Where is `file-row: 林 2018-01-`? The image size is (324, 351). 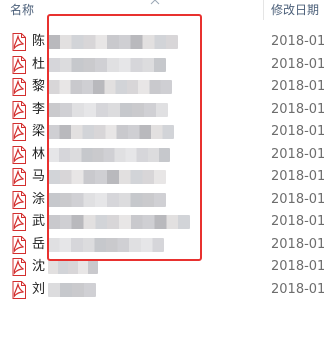
file-row: 林 2018-01- is located at coordinates (162, 155).